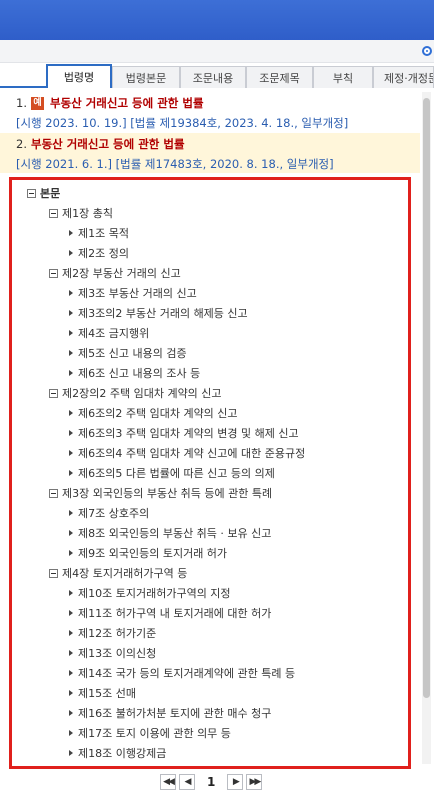  I want to click on vertical-scrollbar, so click(426, 428).